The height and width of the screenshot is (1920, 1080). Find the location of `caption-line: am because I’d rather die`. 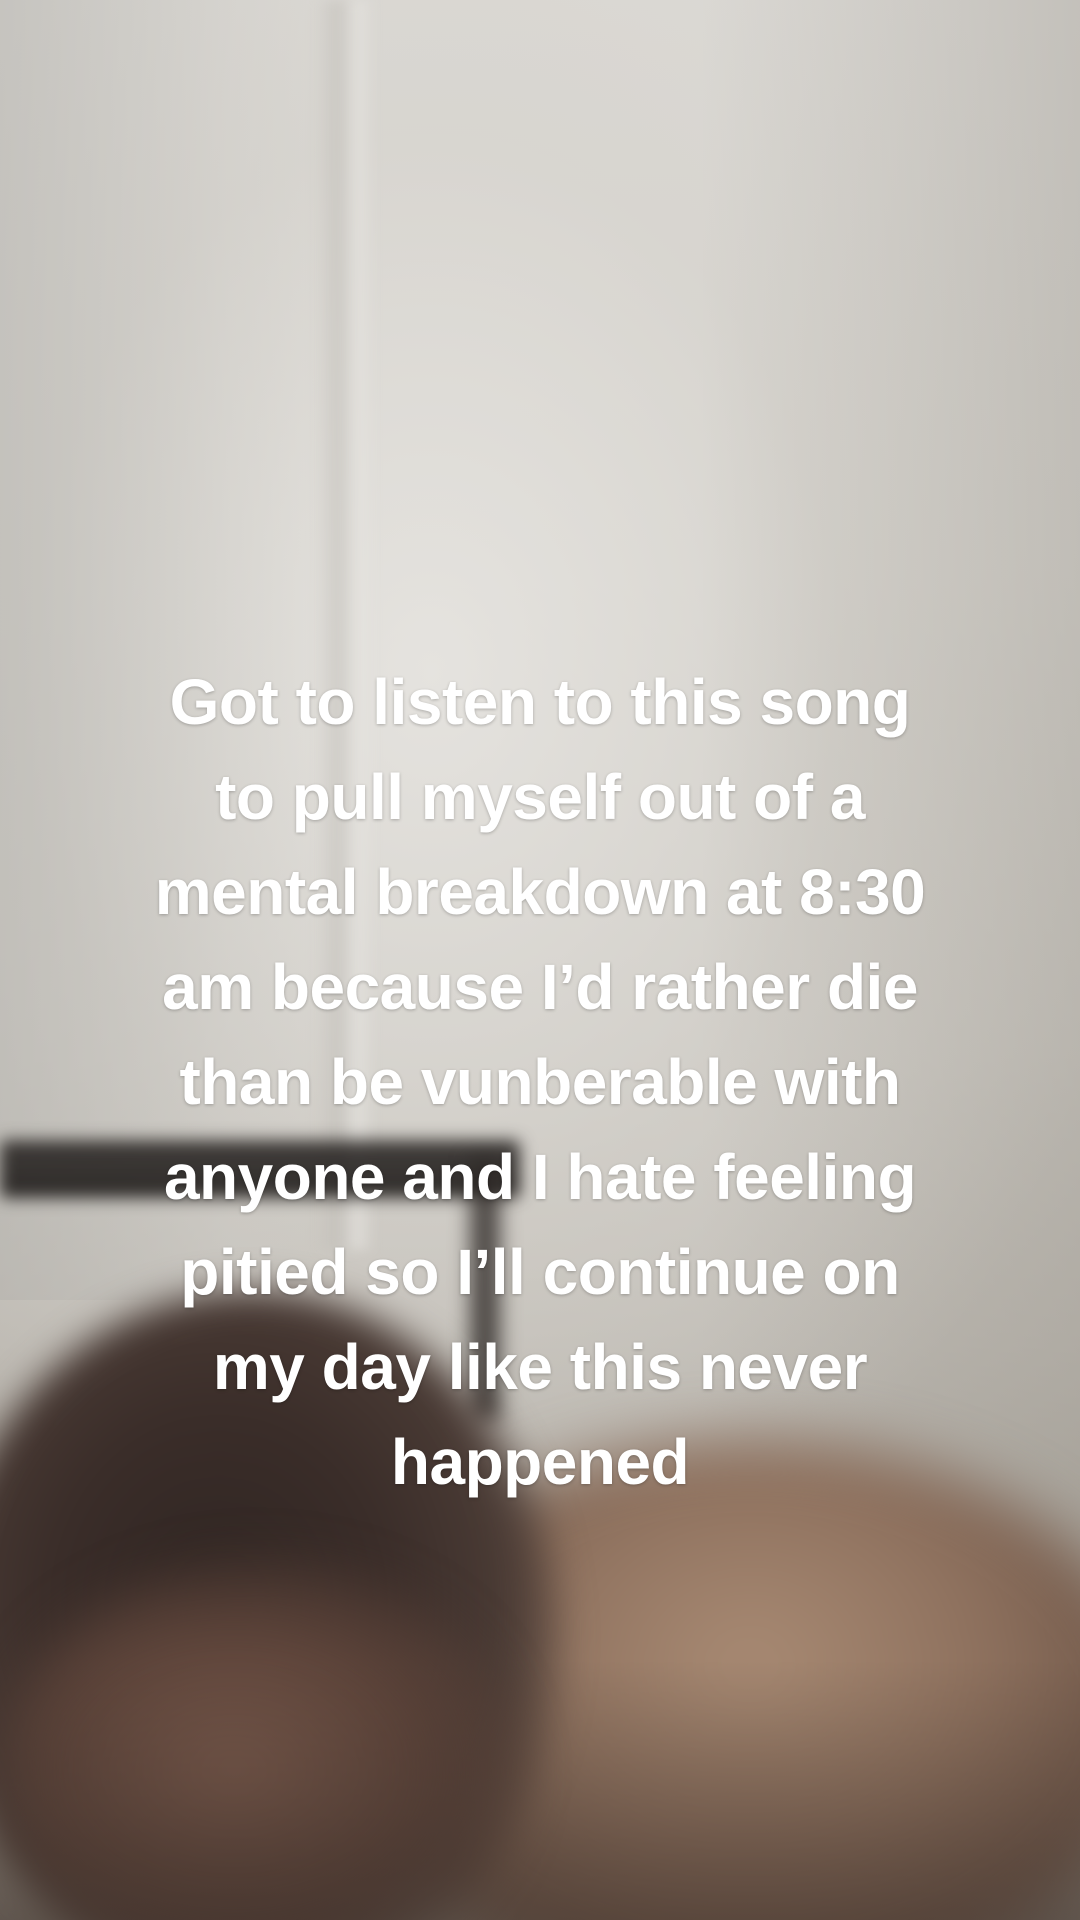

caption-line: am because I’d rather die is located at coordinates (540, 987).